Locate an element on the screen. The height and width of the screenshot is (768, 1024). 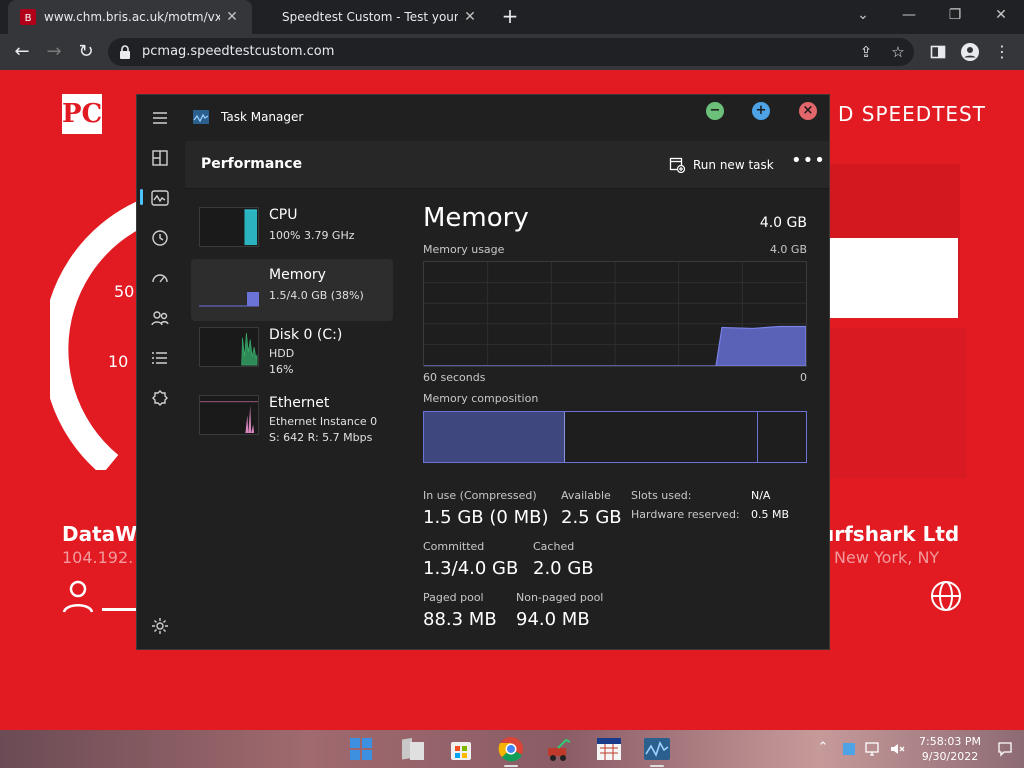
startup-apps-icon is located at coordinates (160, 278).